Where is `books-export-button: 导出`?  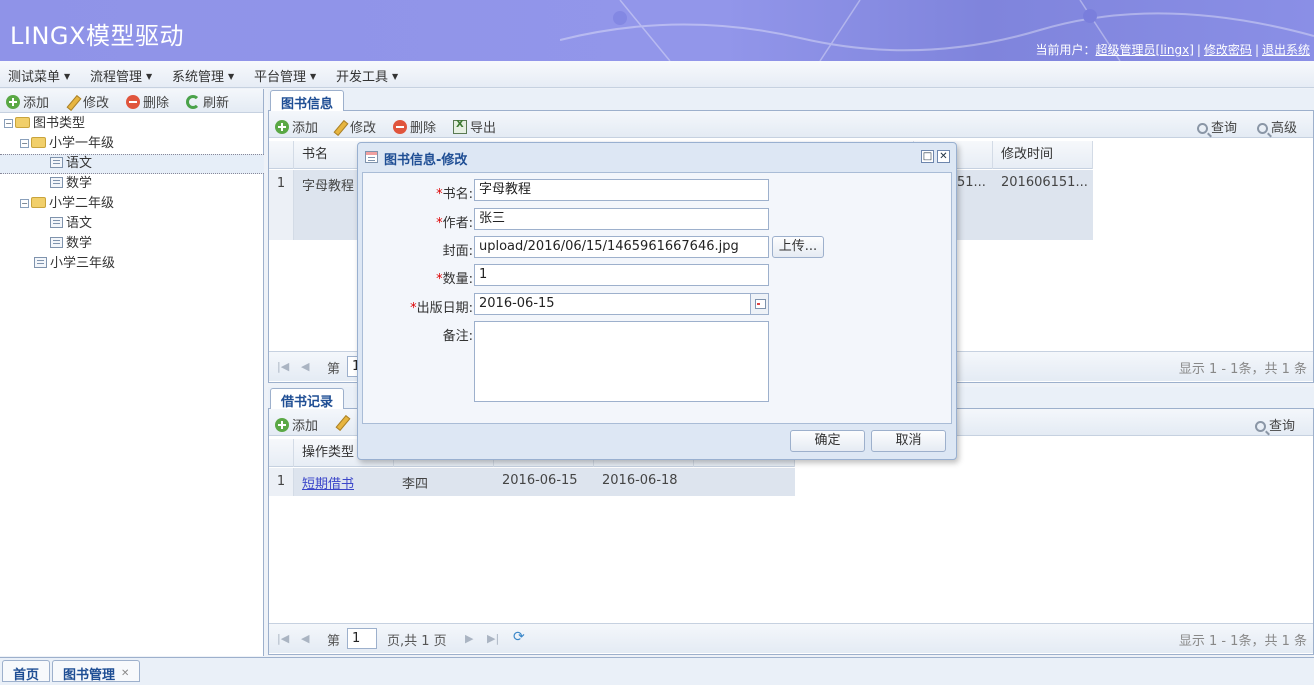 books-export-button: 导出 is located at coordinates (474, 126).